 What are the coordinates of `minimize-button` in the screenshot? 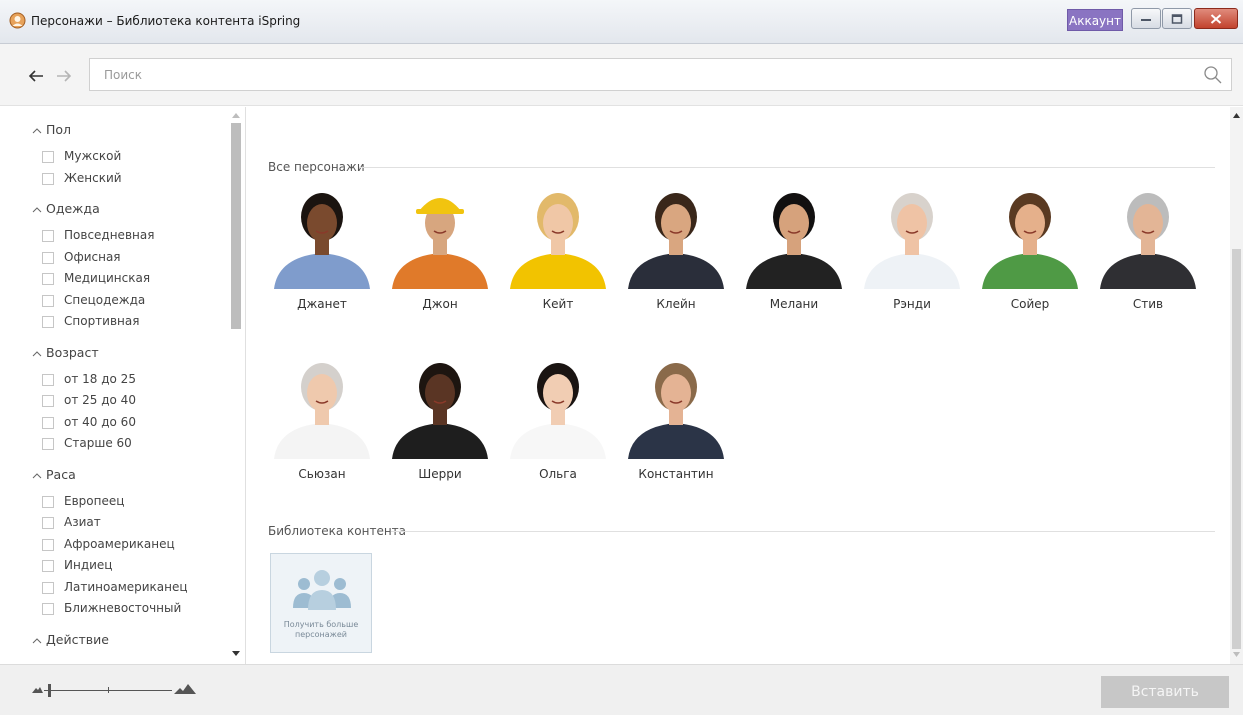 It's located at (1146, 18).